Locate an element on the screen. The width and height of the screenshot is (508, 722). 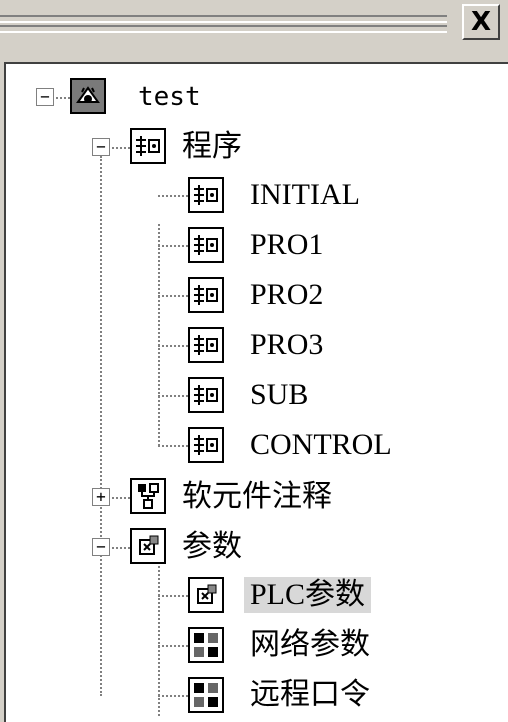
panel-titlebar: X is located at coordinates (254, 28).